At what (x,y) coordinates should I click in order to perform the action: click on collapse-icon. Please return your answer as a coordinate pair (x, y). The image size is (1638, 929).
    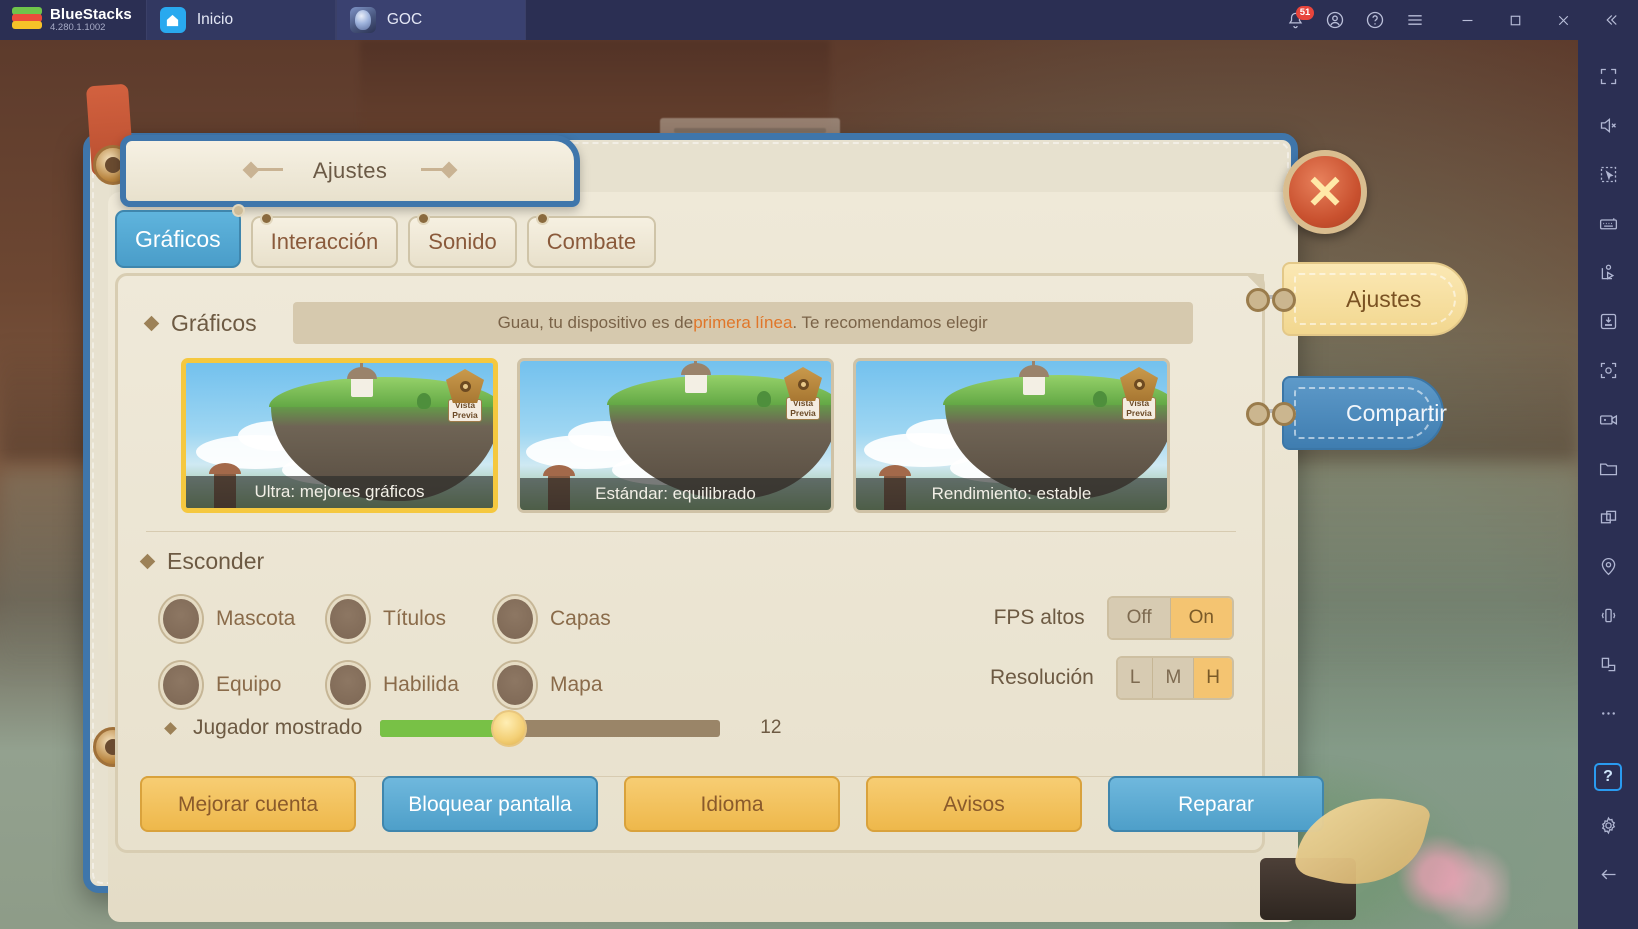
    Looking at the image, I should click on (1611, 20).